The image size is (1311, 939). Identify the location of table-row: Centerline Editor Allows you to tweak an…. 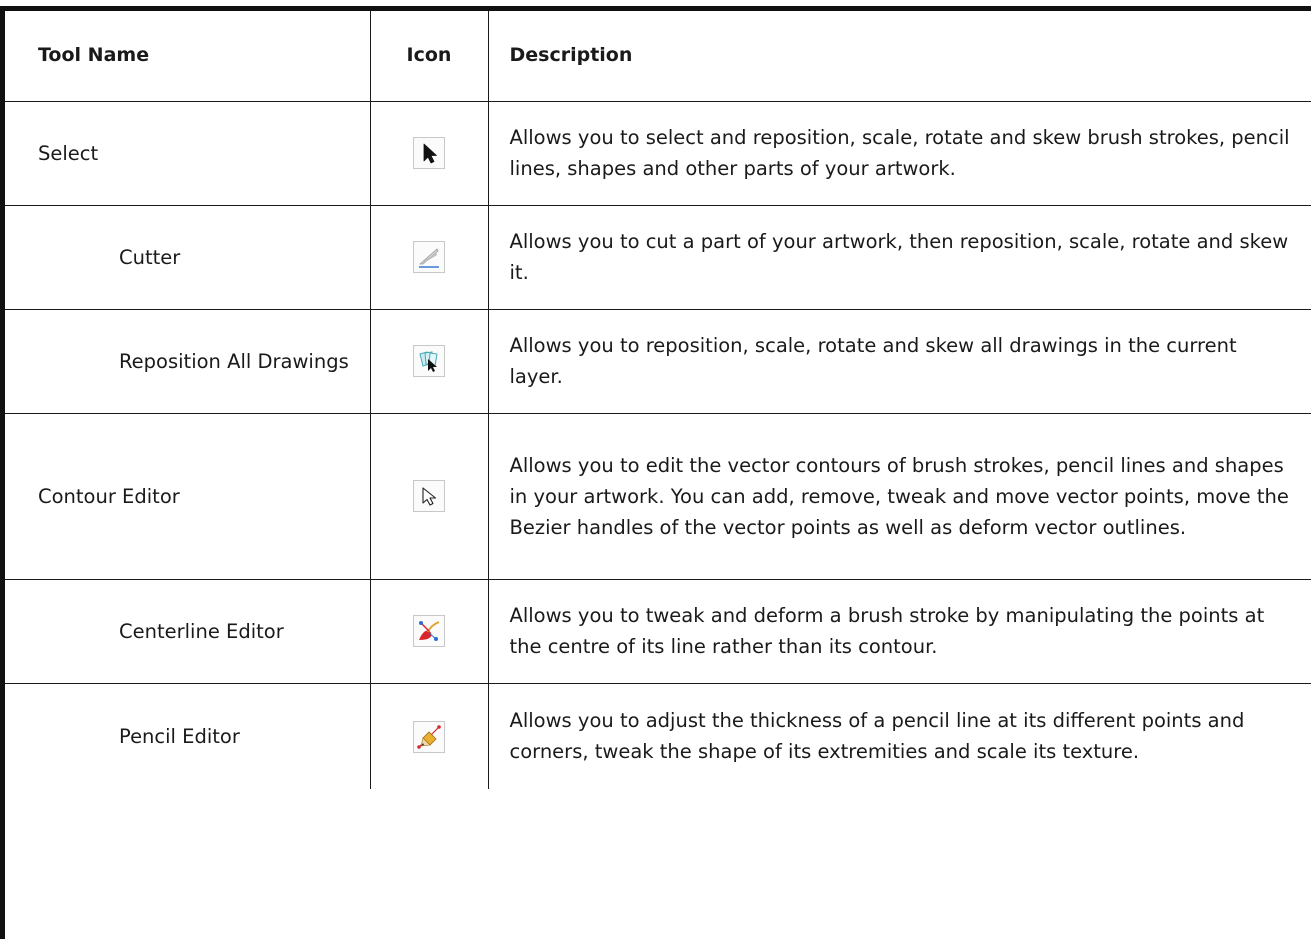
(658, 631).